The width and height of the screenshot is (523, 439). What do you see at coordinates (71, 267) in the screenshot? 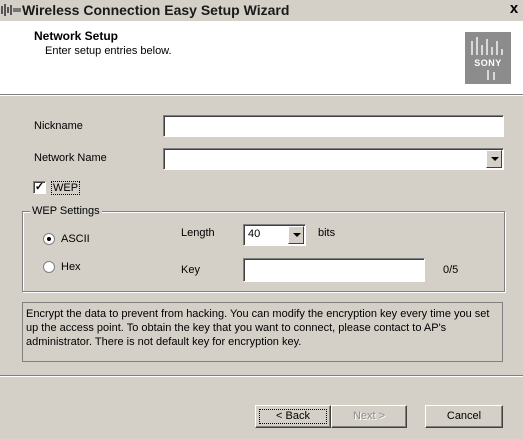
I see `hex-label: Hex` at bounding box center [71, 267].